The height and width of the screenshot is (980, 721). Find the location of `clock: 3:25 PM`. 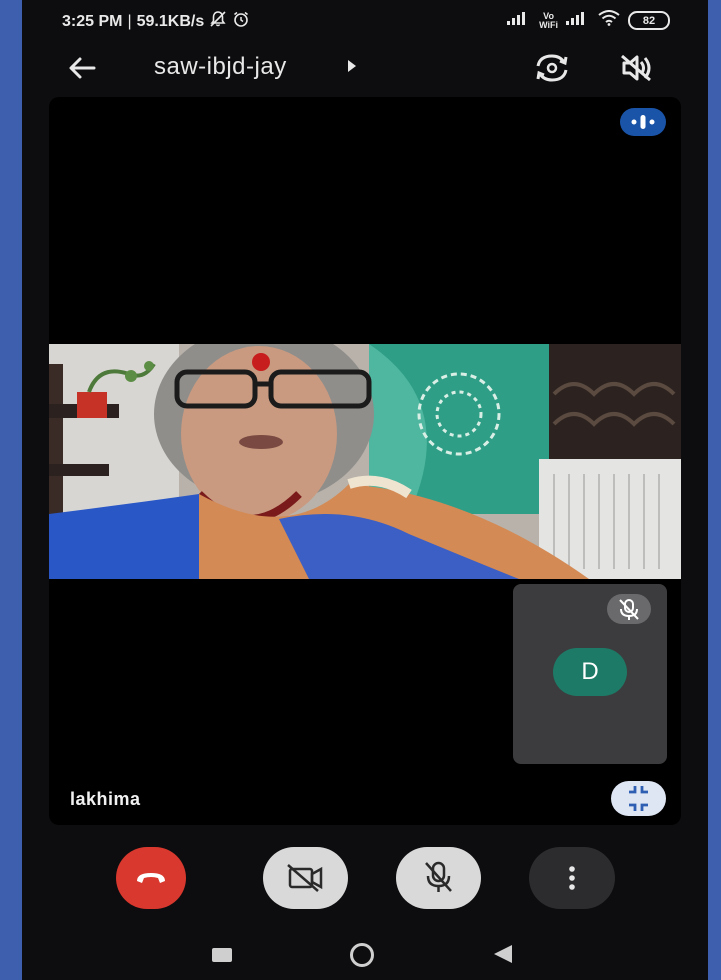

clock: 3:25 PM is located at coordinates (92, 21).